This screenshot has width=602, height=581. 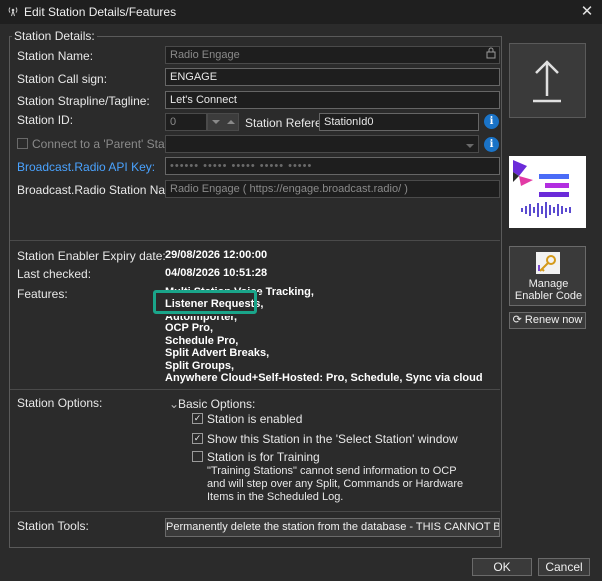 I want to click on basic-options-label: Basic Options:, so click(x=217, y=404).